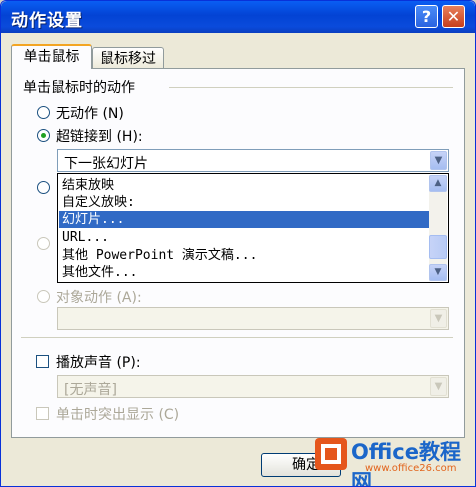  I want to click on tab-mouse-click-label: 单击鼠标, so click(51, 57).